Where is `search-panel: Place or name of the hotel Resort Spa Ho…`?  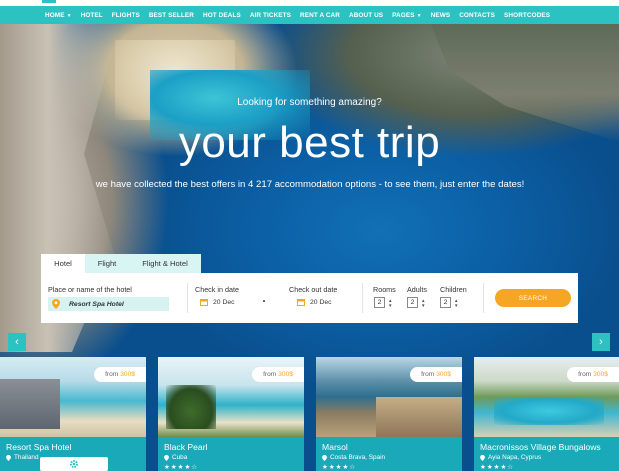
search-panel: Place or name of the hotel Resort Spa Ho… is located at coordinates (309, 298).